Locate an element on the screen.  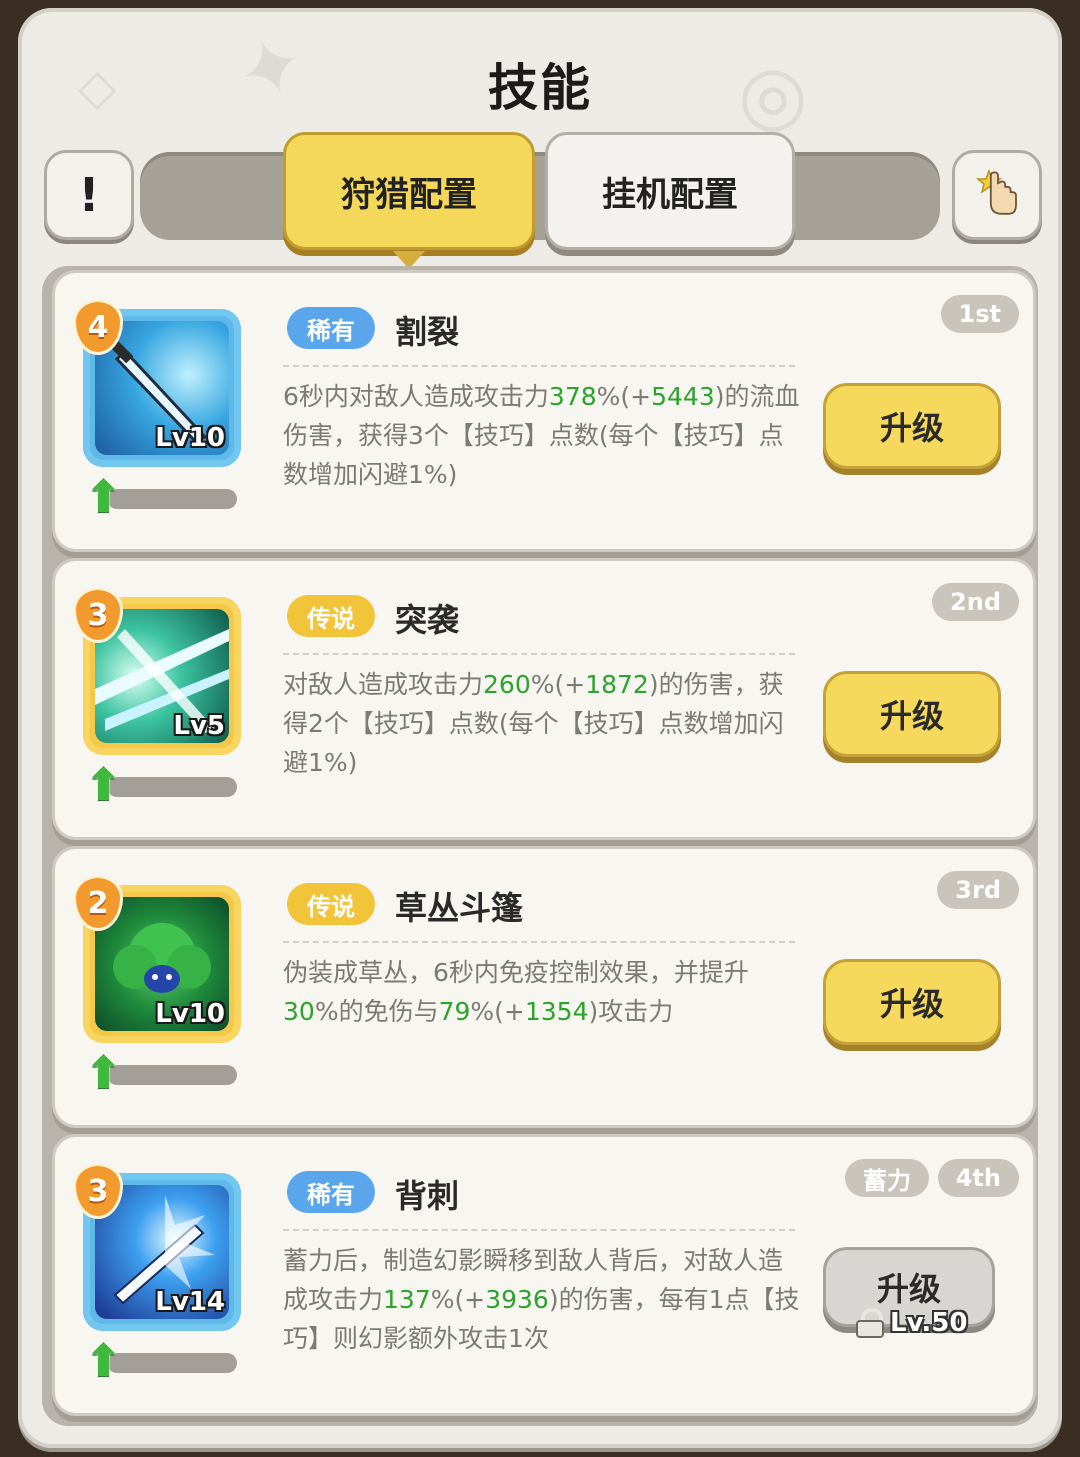
tab-hunting-config: 狩猎配置 is located at coordinates (409, 200).